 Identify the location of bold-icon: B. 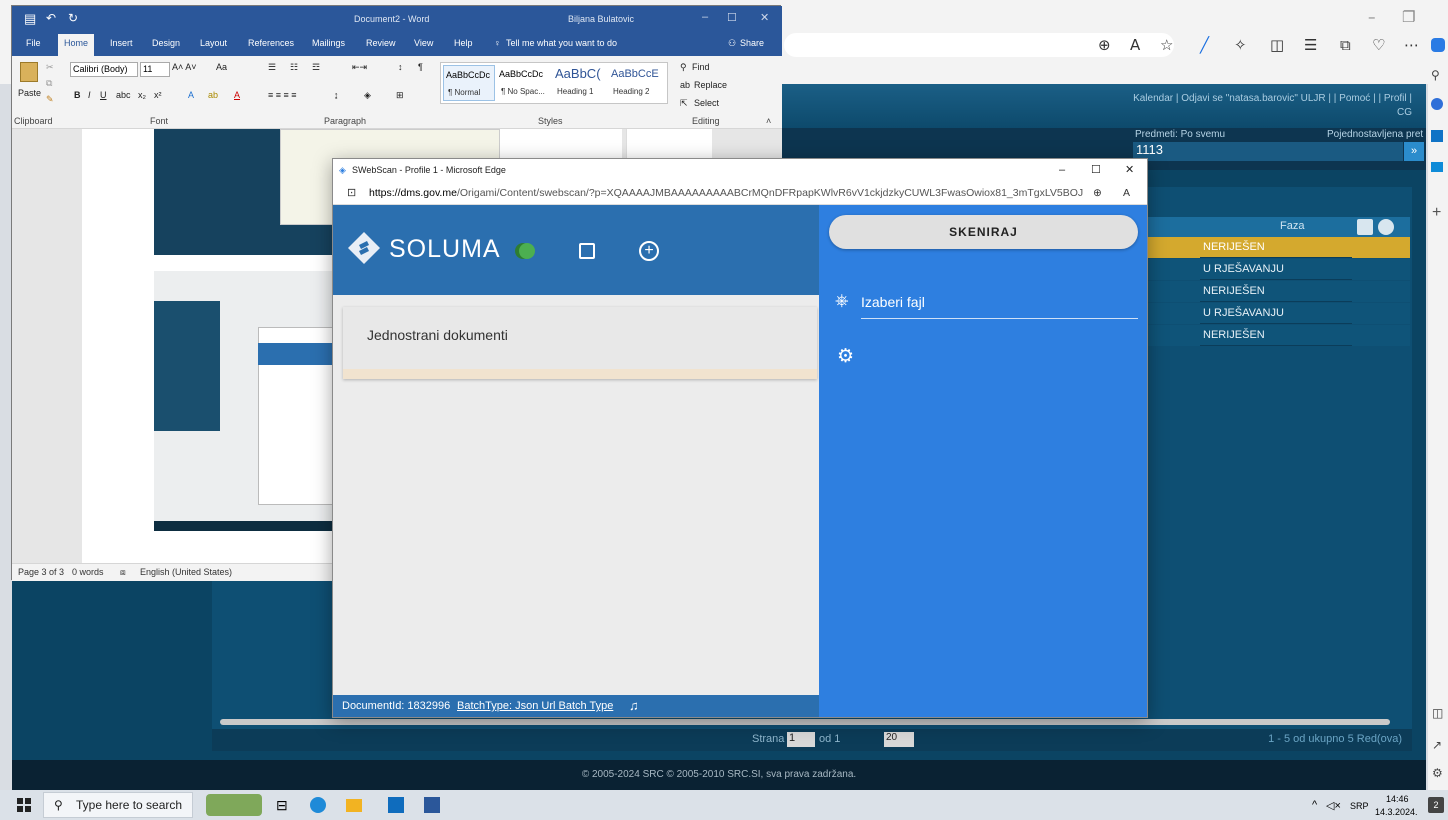
(77, 95).